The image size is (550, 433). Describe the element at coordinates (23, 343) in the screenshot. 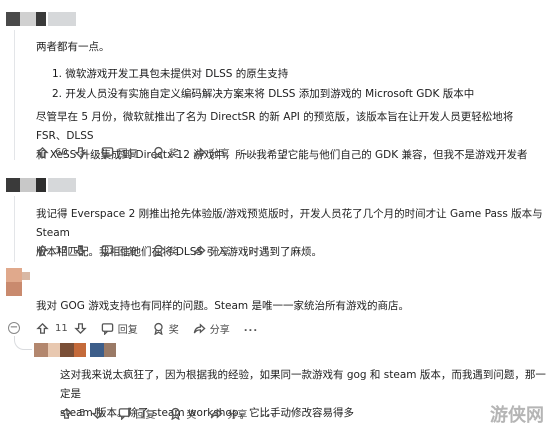

I see `thread-connector` at that location.